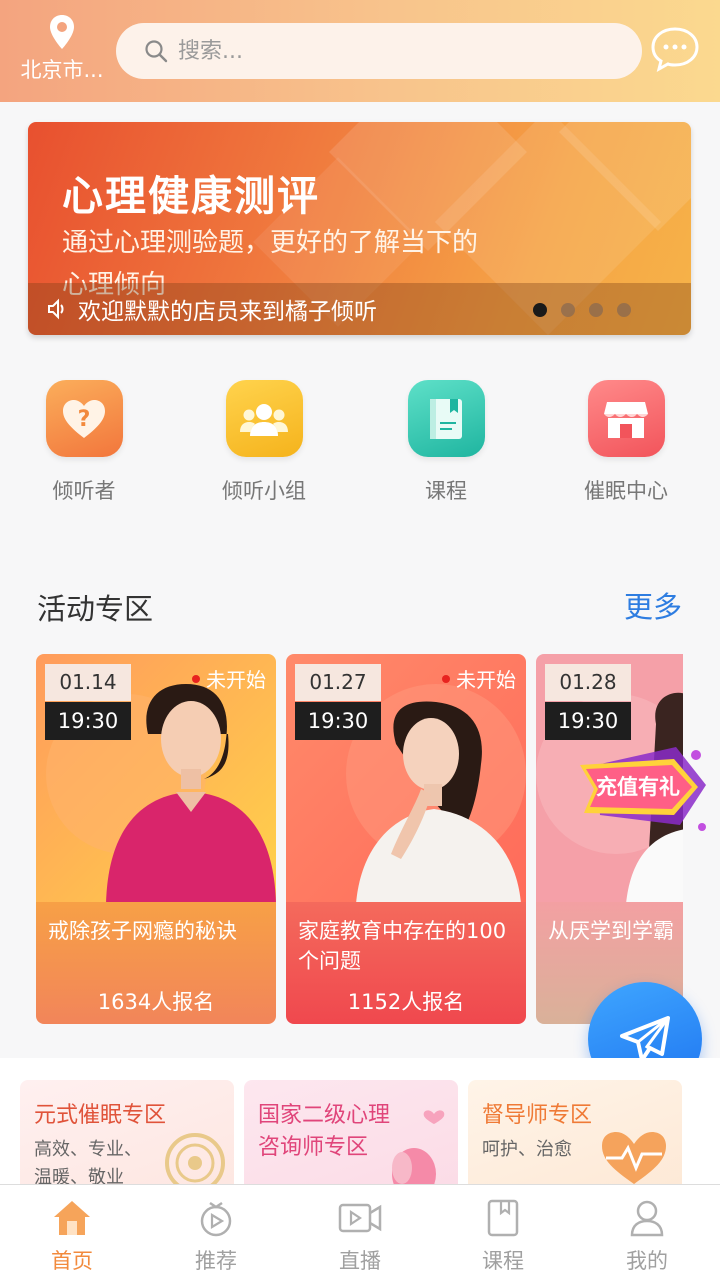 Image resolution: width=720 pixels, height=1280 pixels. I want to click on book-icon, so click(446, 418).